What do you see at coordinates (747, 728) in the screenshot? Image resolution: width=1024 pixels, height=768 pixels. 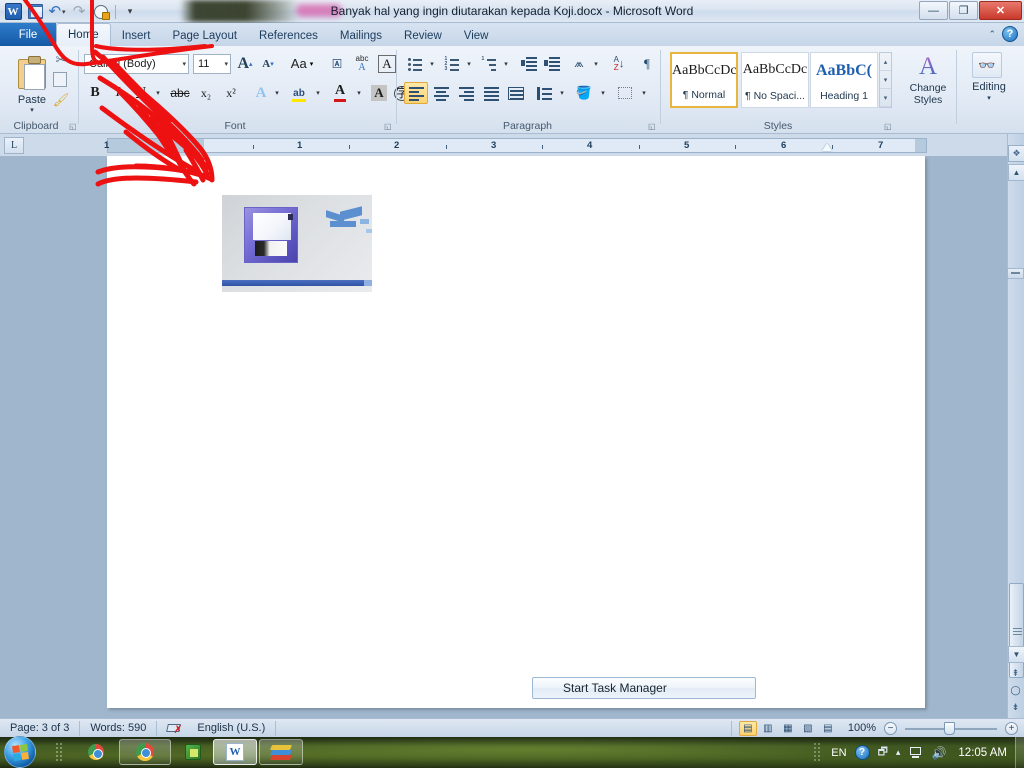 I see `view-print-layout: ▤` at bounding box center [747, 728].